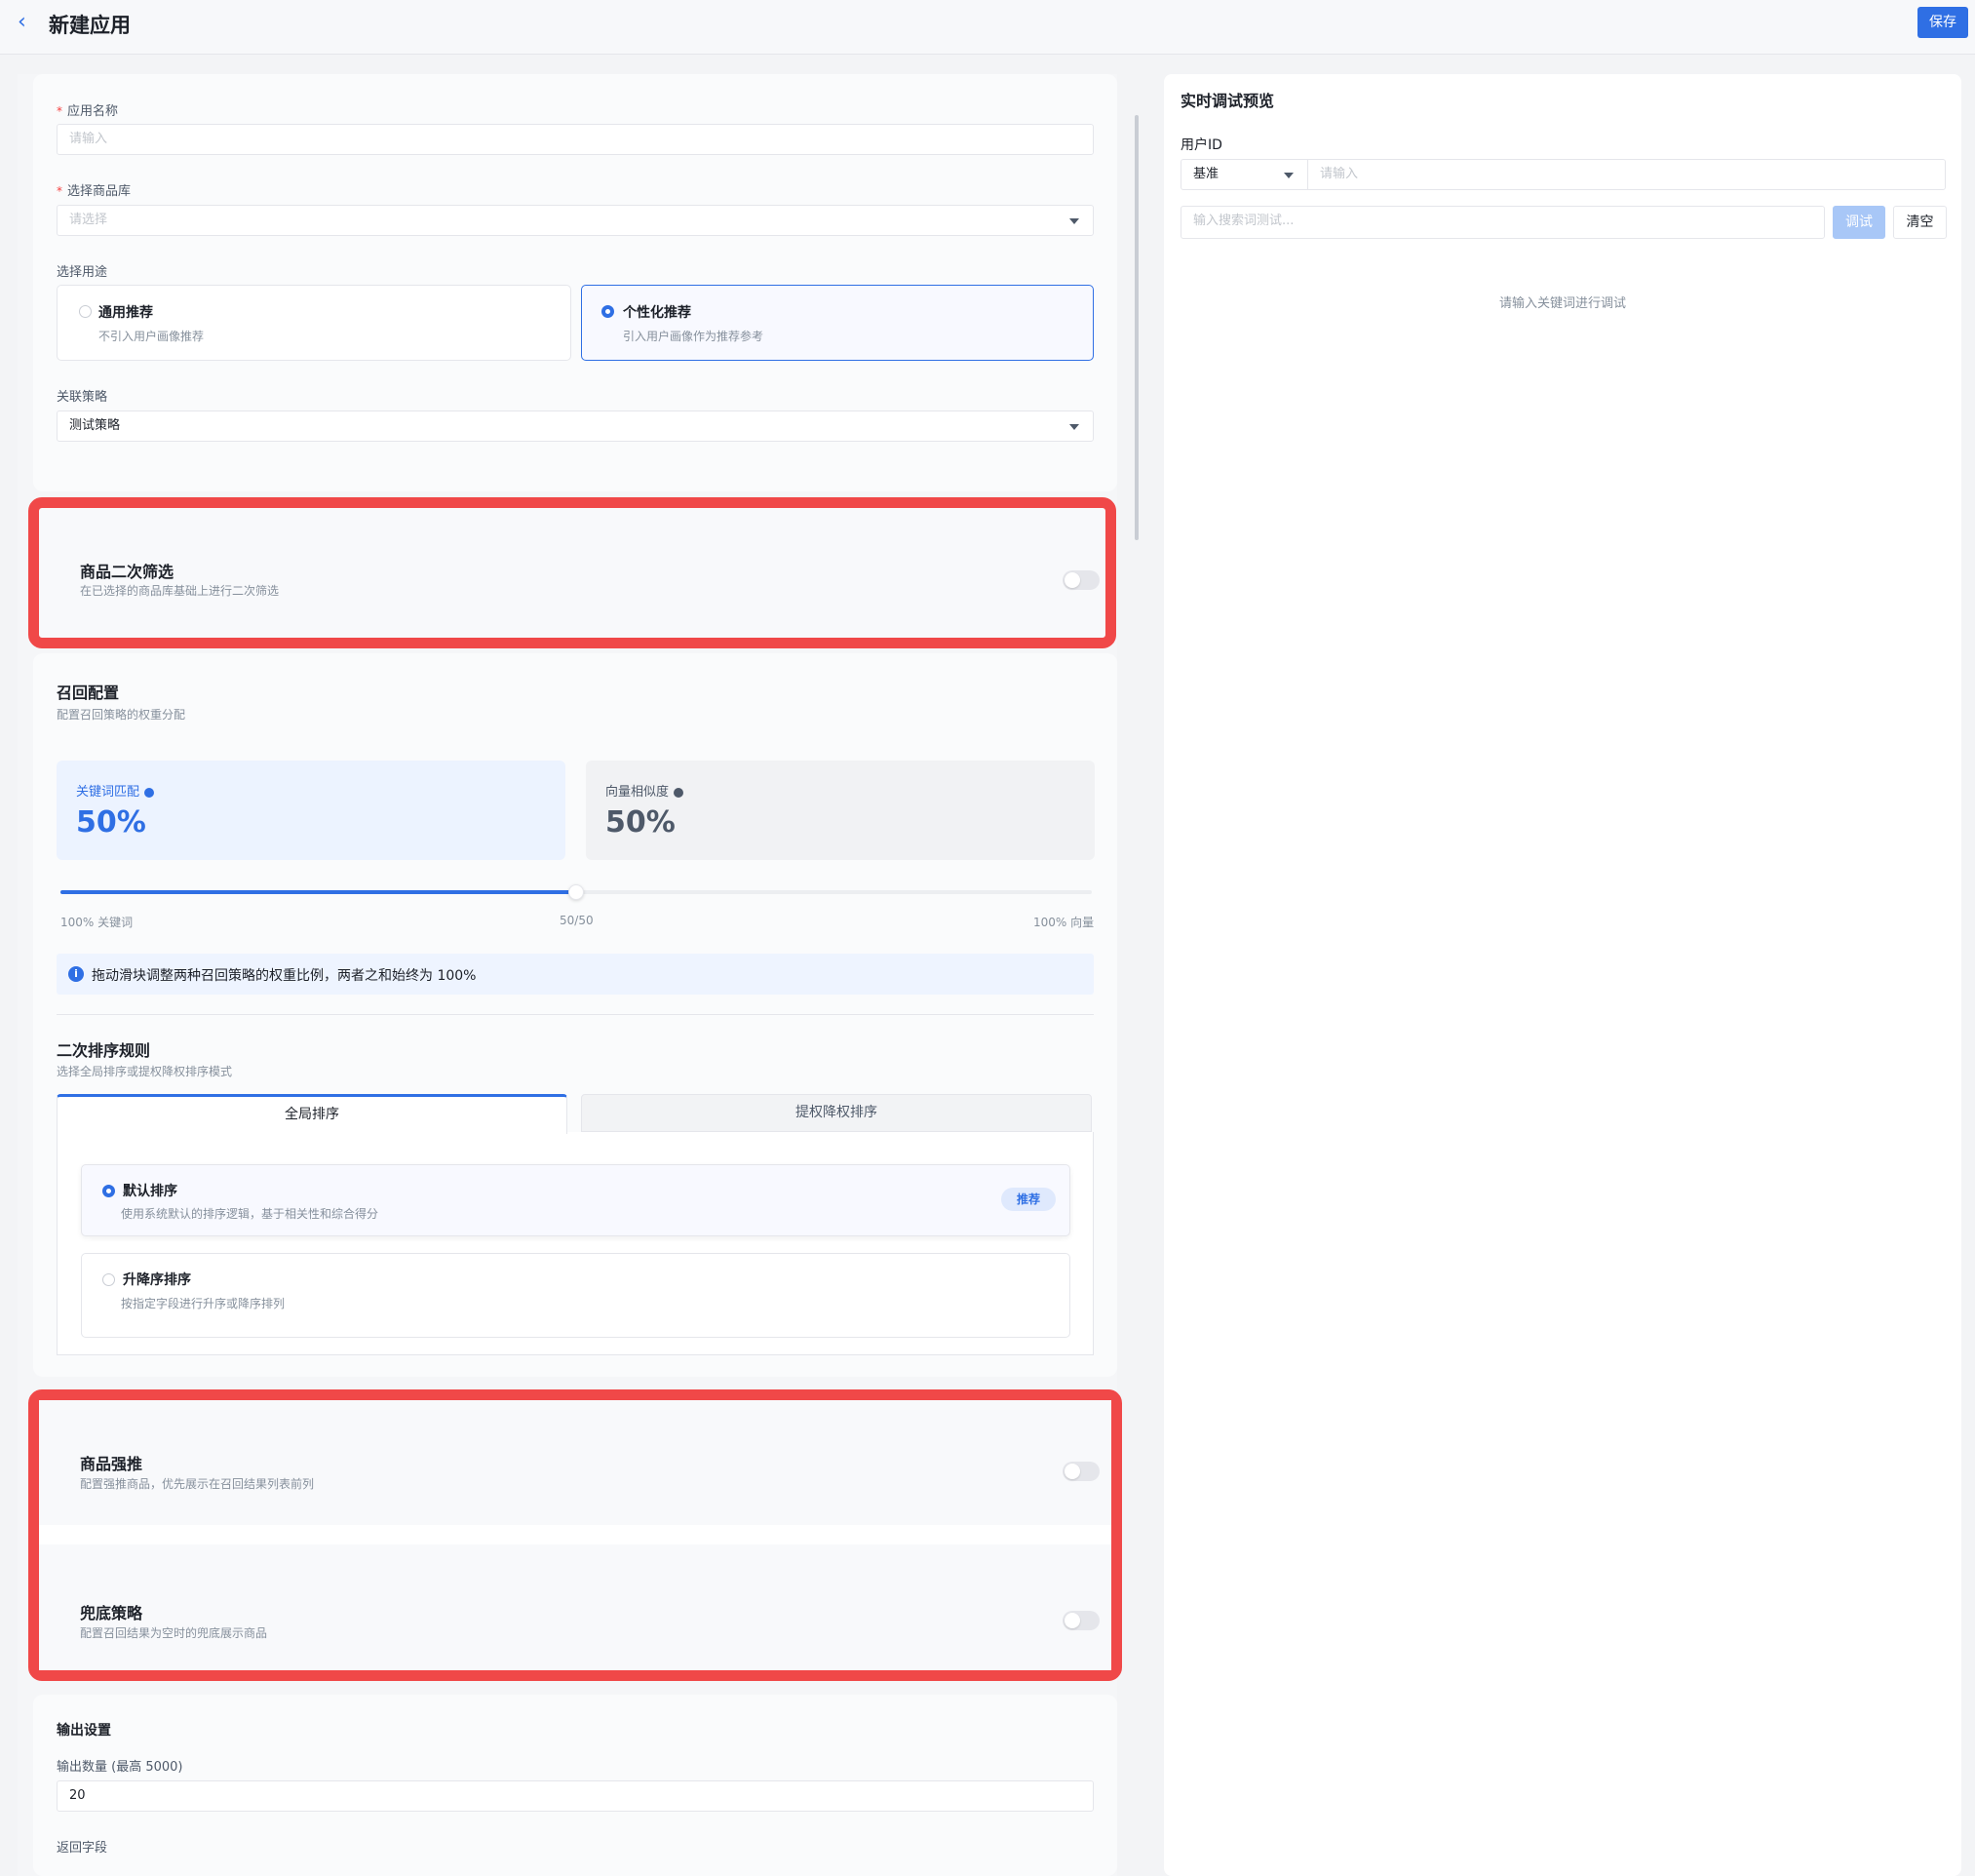  Describe the element at coordinates (1920, 222) in the screenshot. I see `clear-button: 清空` at that location.